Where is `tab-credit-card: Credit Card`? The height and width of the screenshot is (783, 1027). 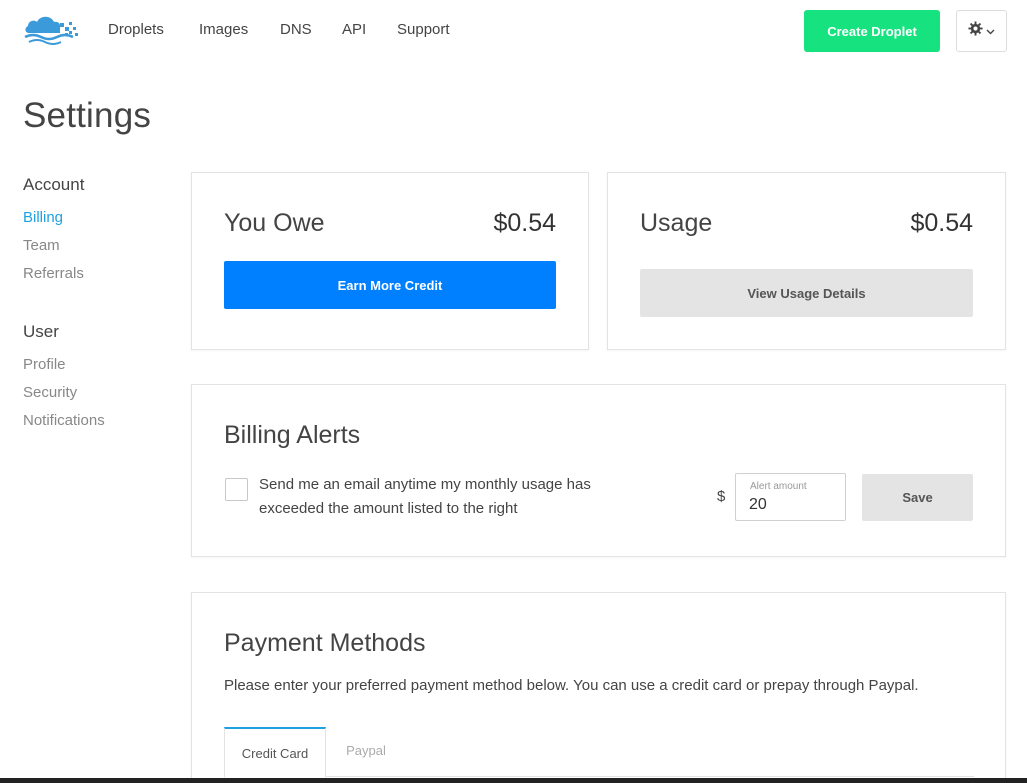
tab-credit-card: Credit Card is located at coordinates (275, 752).